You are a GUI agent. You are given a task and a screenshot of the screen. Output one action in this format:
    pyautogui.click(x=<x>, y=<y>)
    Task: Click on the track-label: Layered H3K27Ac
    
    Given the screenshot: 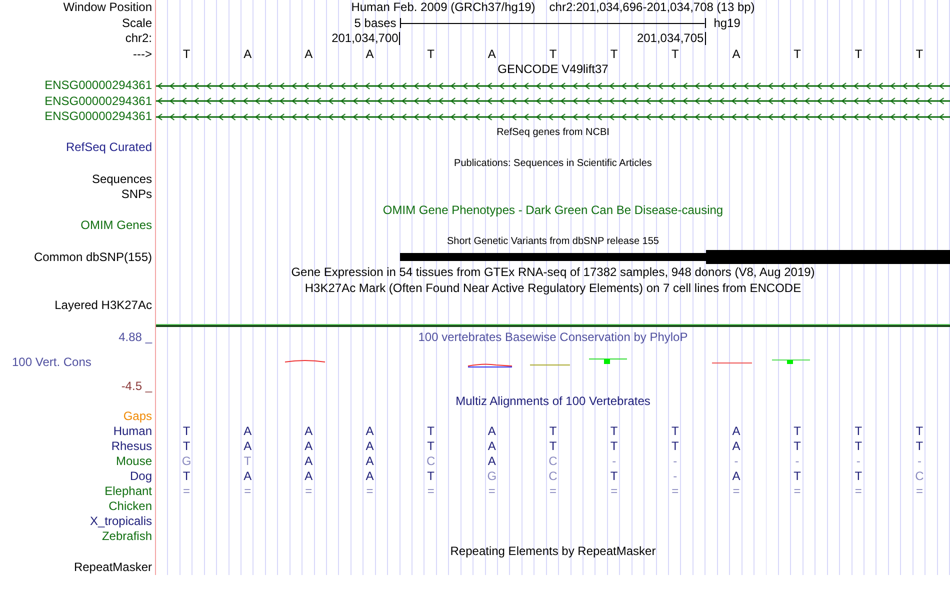 What is the action you would take?
    pyautogui.click(x=103, y=305)
    